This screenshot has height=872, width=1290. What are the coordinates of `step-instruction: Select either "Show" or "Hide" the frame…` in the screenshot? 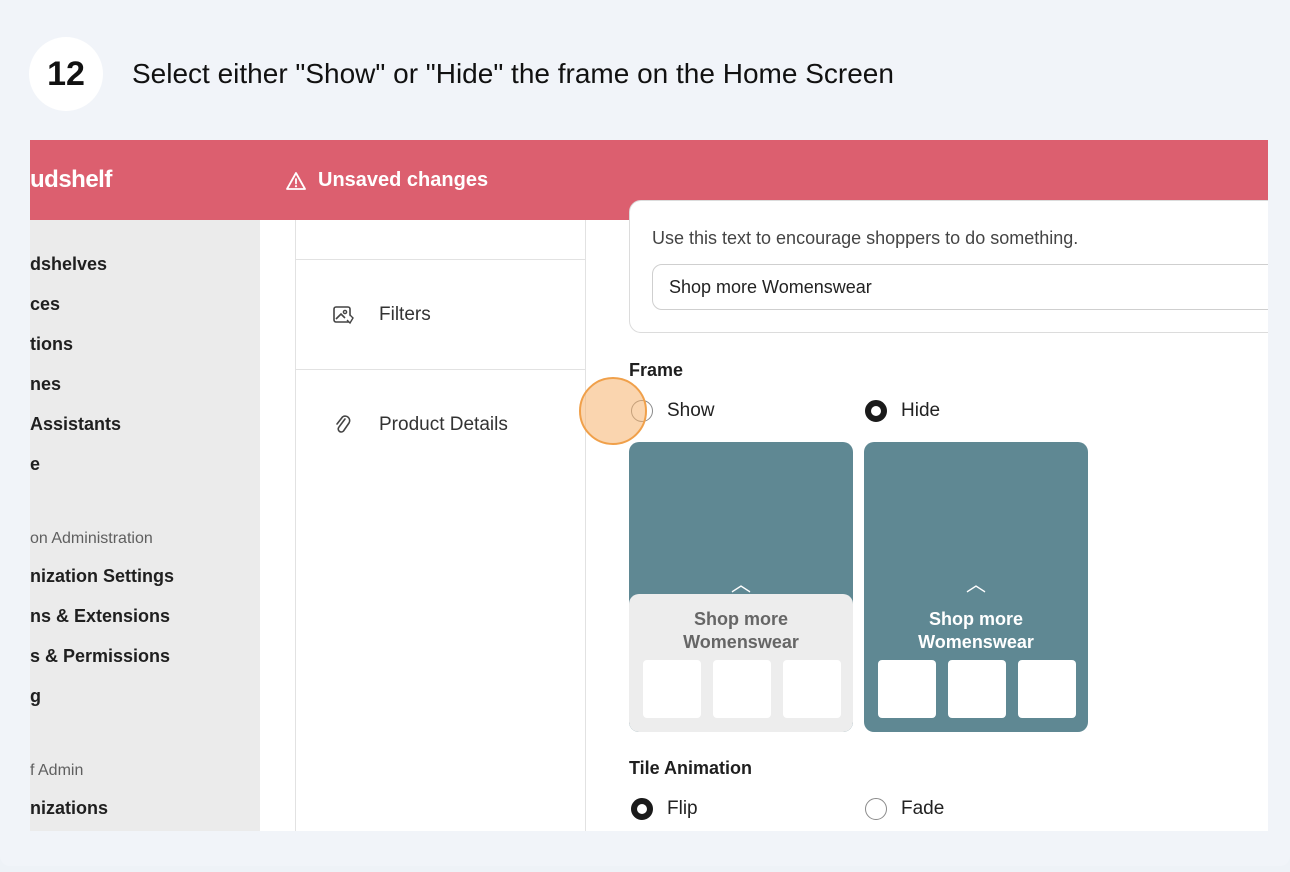 It's located at (513, 73).